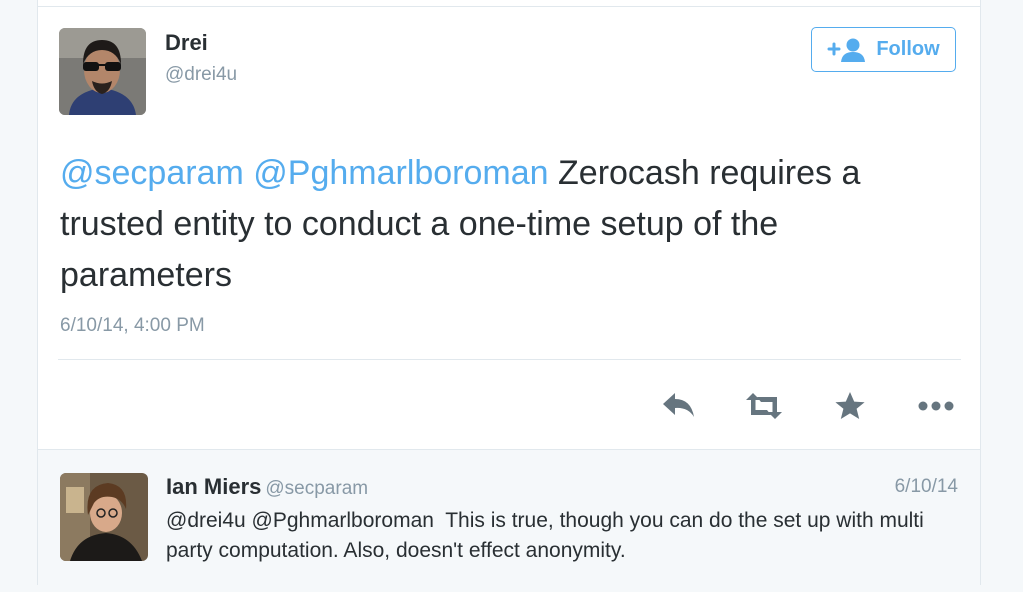 The width and height of the screenshot is (1023, 592). What do you see at coordinates (102, 71) in the screenshot?
I see `author-avatar` at bounding box center [102, 71].